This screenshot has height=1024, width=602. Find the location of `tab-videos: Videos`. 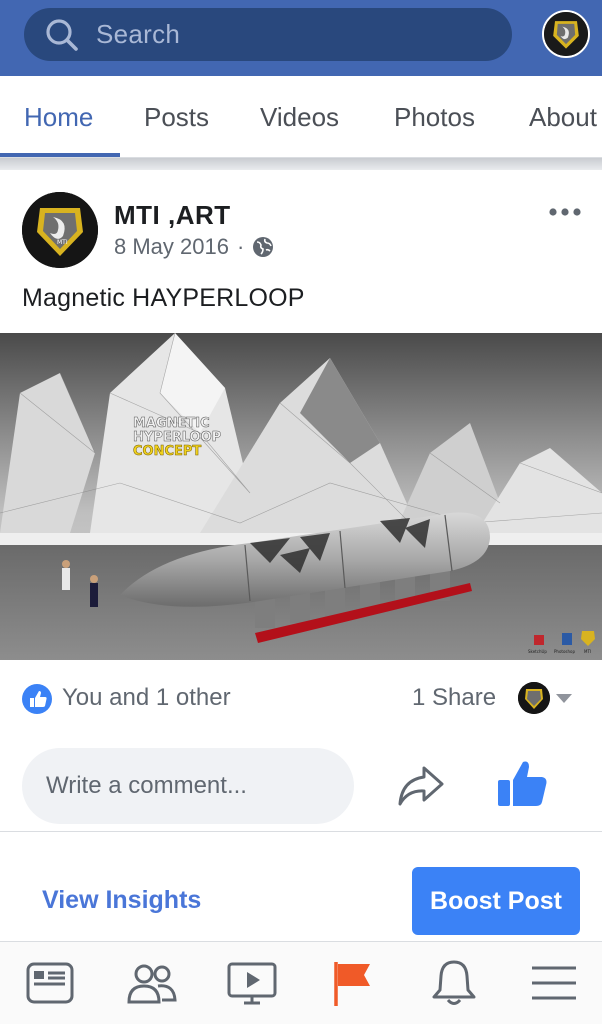

tab-videos: Videos is located at coordinates (299, 117).